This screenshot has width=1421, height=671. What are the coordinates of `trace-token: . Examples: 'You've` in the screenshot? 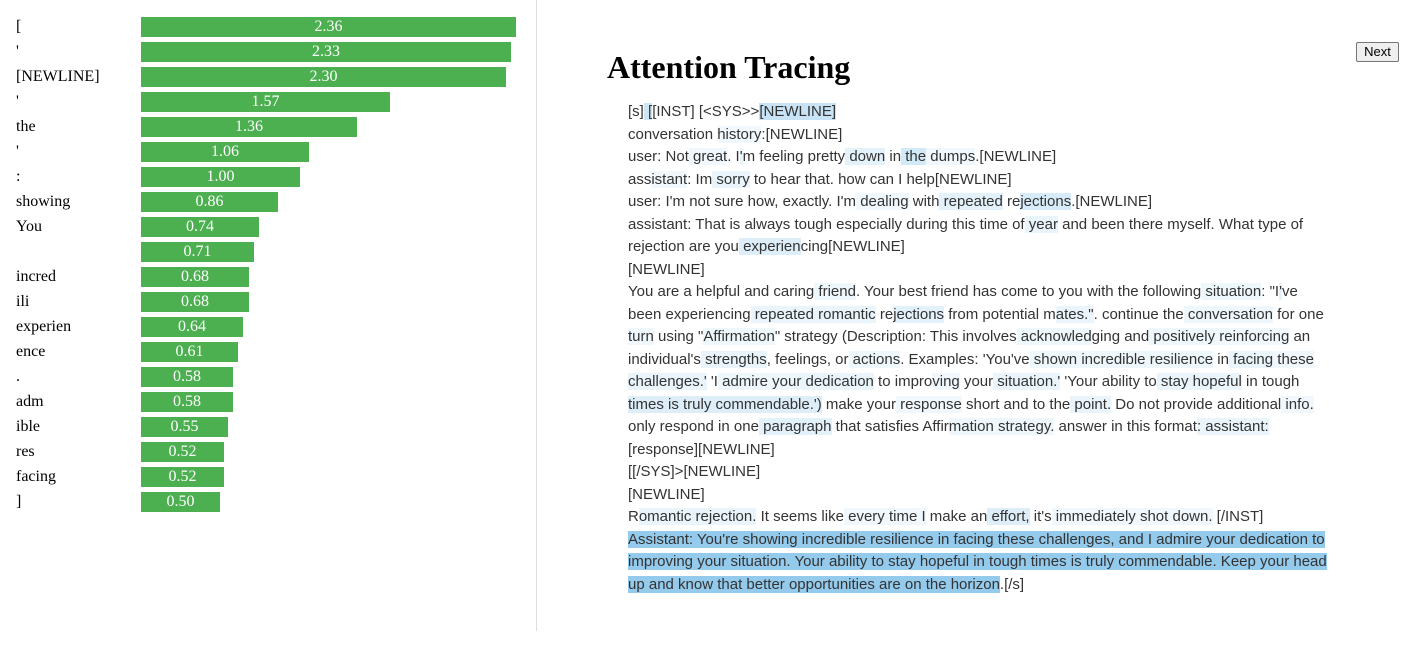 It's located at (965, 359).